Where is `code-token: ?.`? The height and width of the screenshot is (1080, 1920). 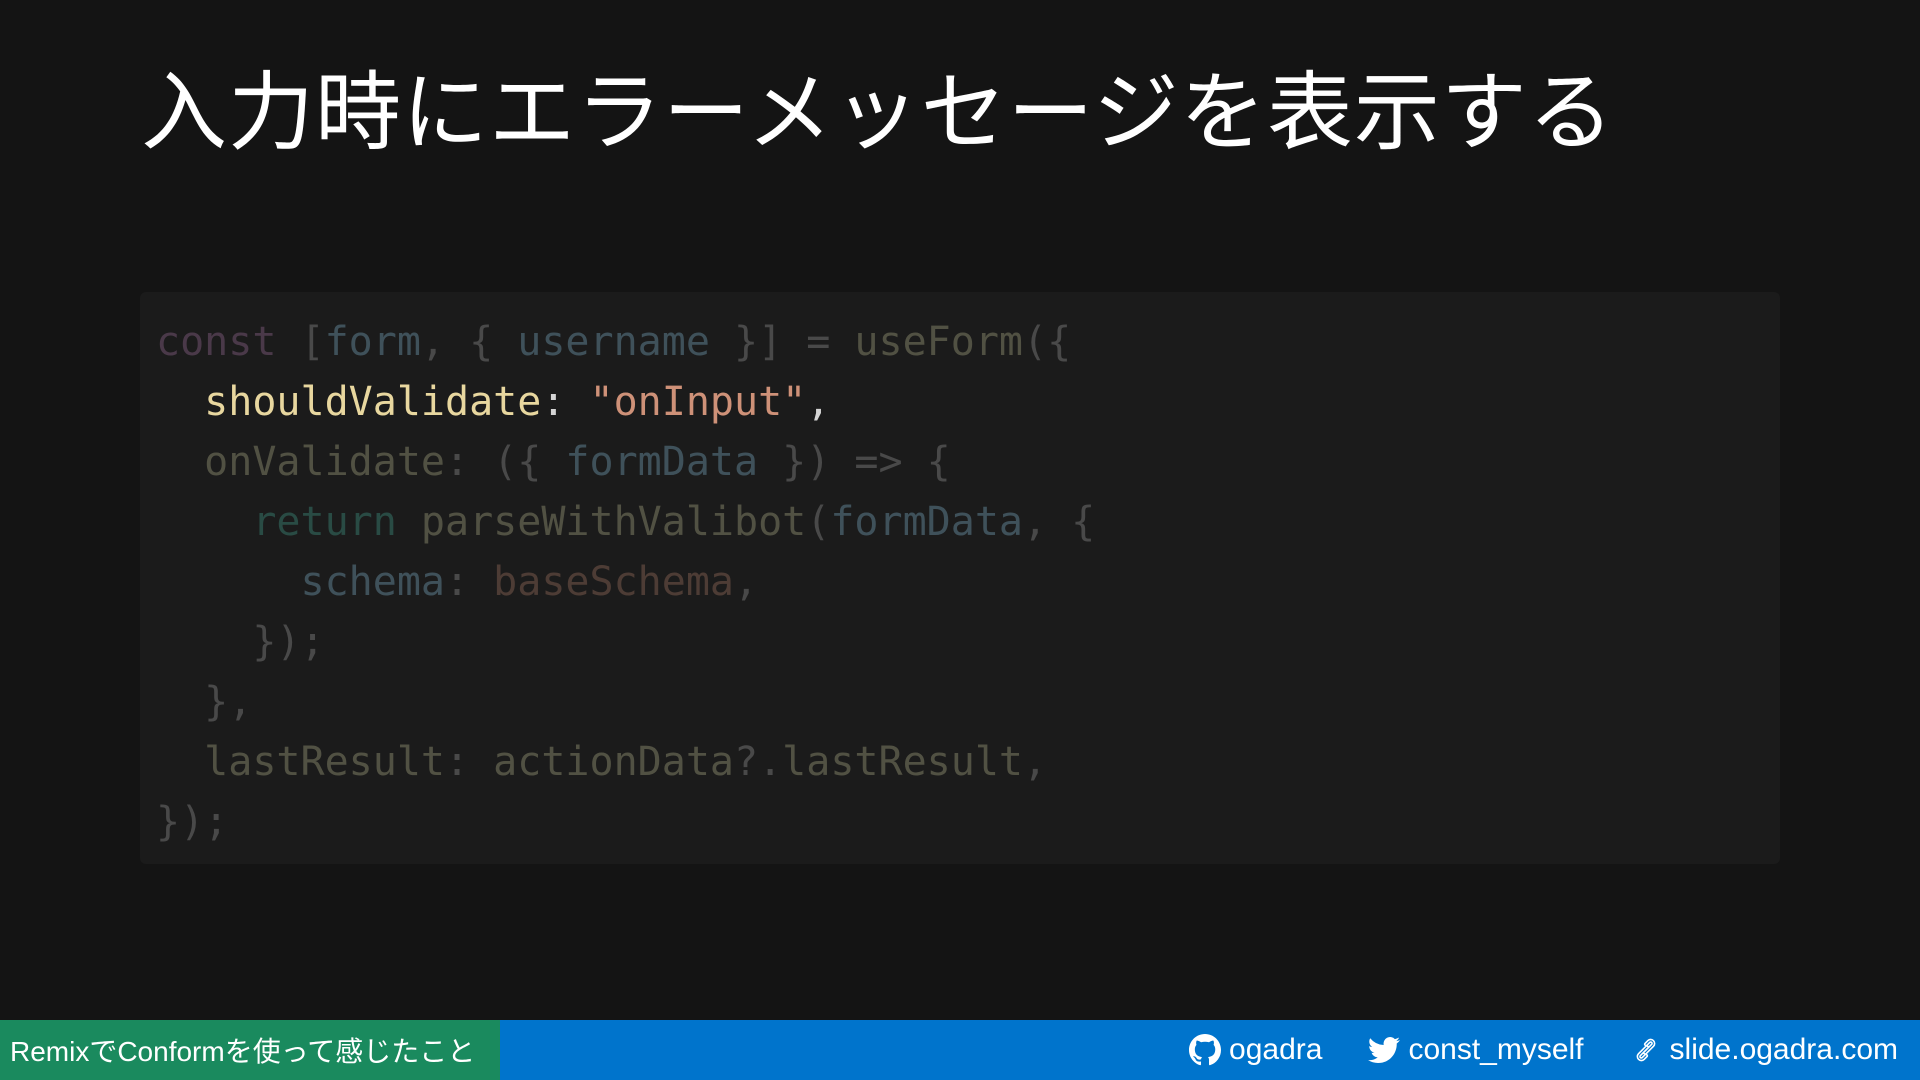
code-token: ?. is located at coordinates (758, 762).